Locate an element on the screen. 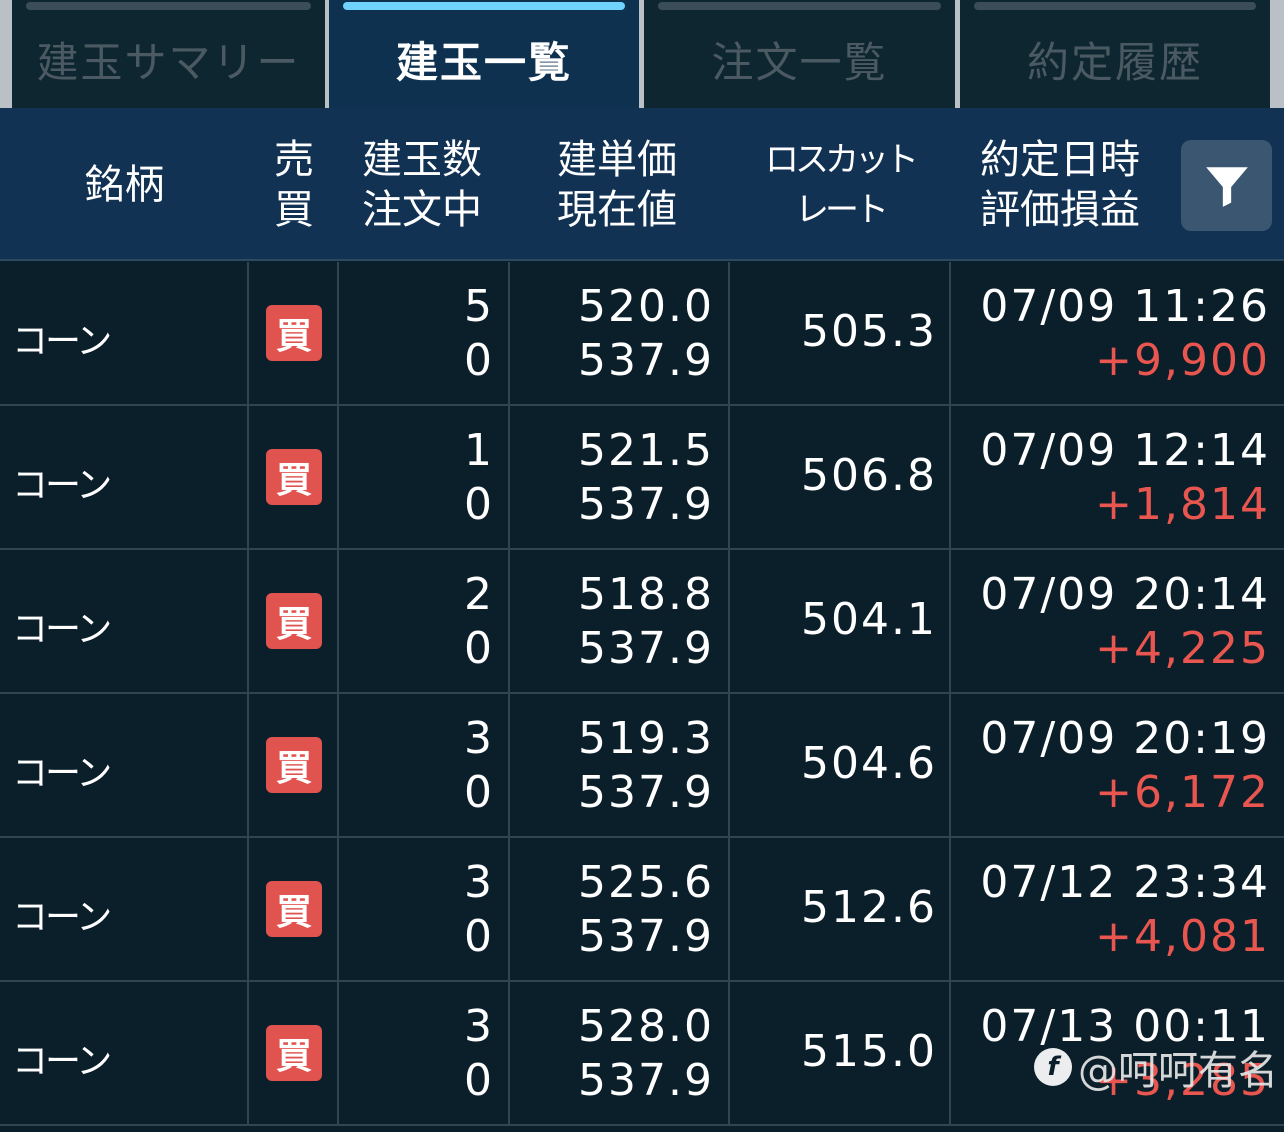  header-pnl-label: 評価損益 is located at coordinates (1060, 209).